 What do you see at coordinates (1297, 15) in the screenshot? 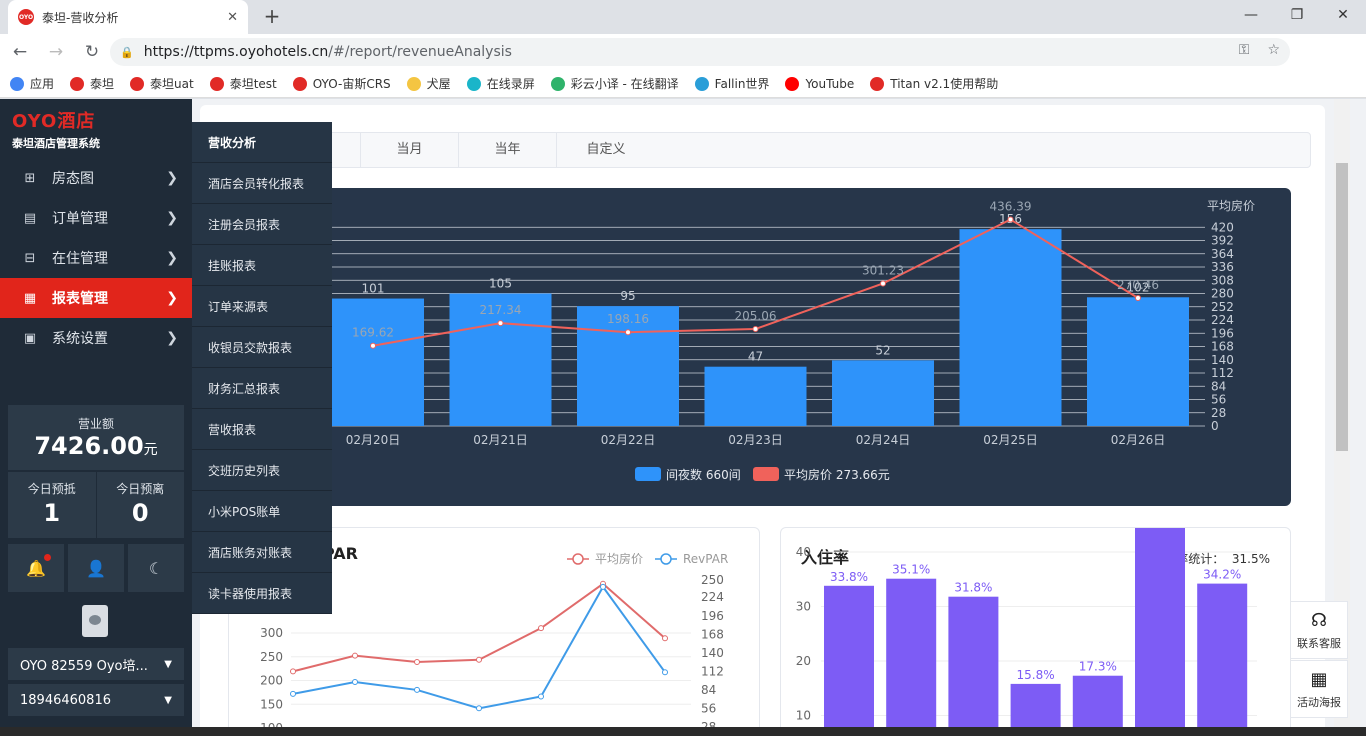
I see `maximize-button: ❐` at bounding box center [1297, 15].